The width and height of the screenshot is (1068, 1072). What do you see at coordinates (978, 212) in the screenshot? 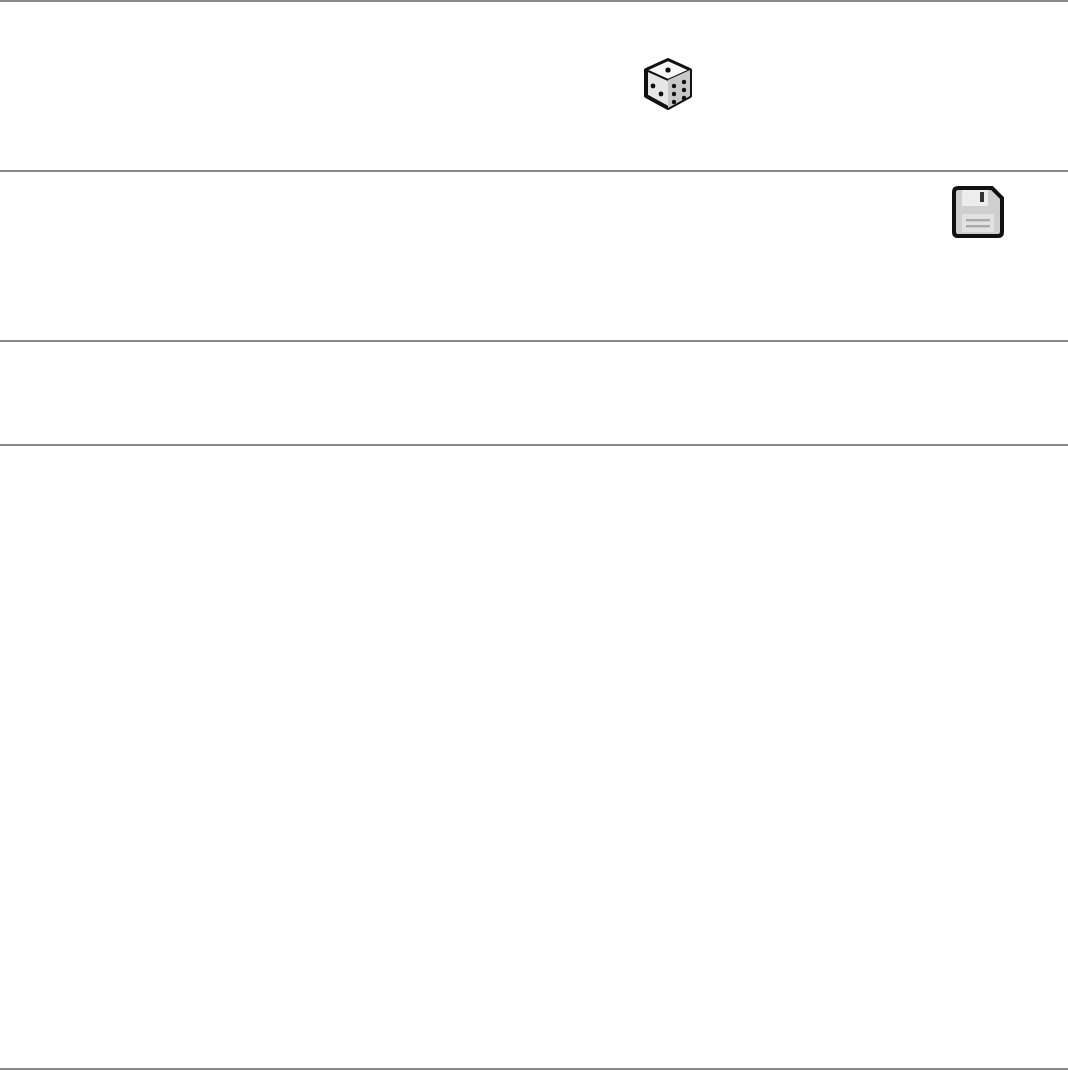
I see `save-icon` at bounding box center [978, 212].